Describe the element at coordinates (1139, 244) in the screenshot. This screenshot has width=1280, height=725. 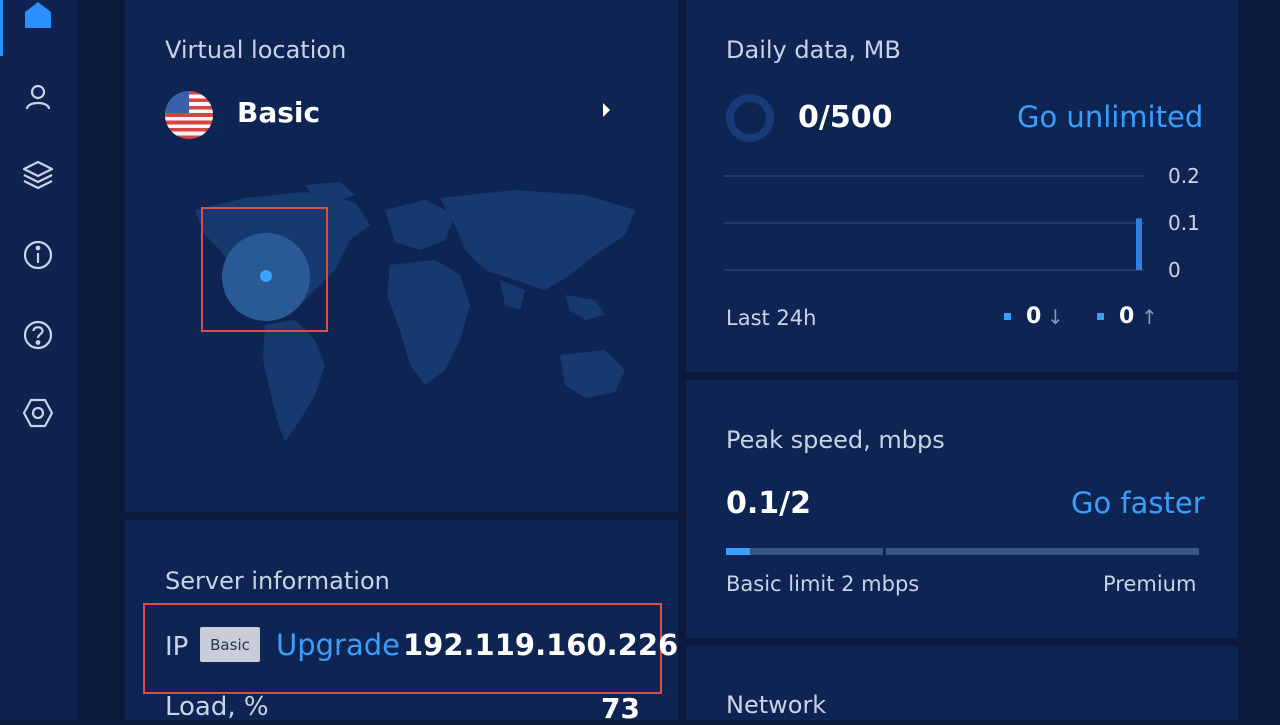
I see `chart-bar` at that location.